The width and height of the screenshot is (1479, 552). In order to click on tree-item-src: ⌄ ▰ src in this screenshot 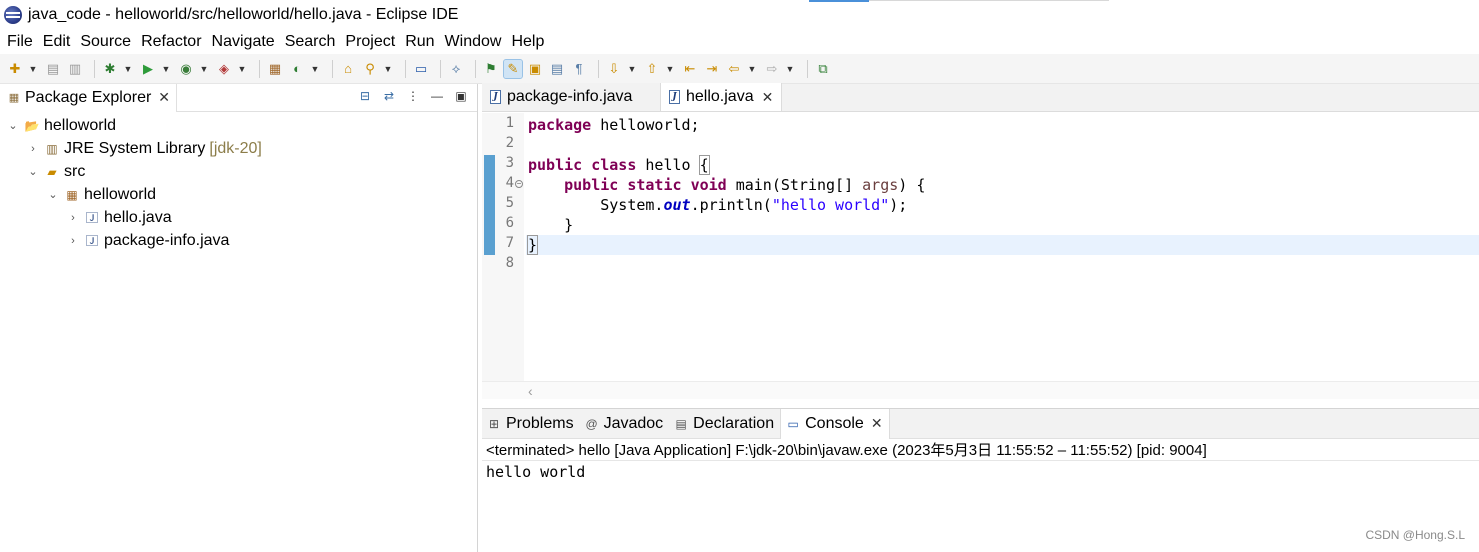, I will do `click(238, 171)`.